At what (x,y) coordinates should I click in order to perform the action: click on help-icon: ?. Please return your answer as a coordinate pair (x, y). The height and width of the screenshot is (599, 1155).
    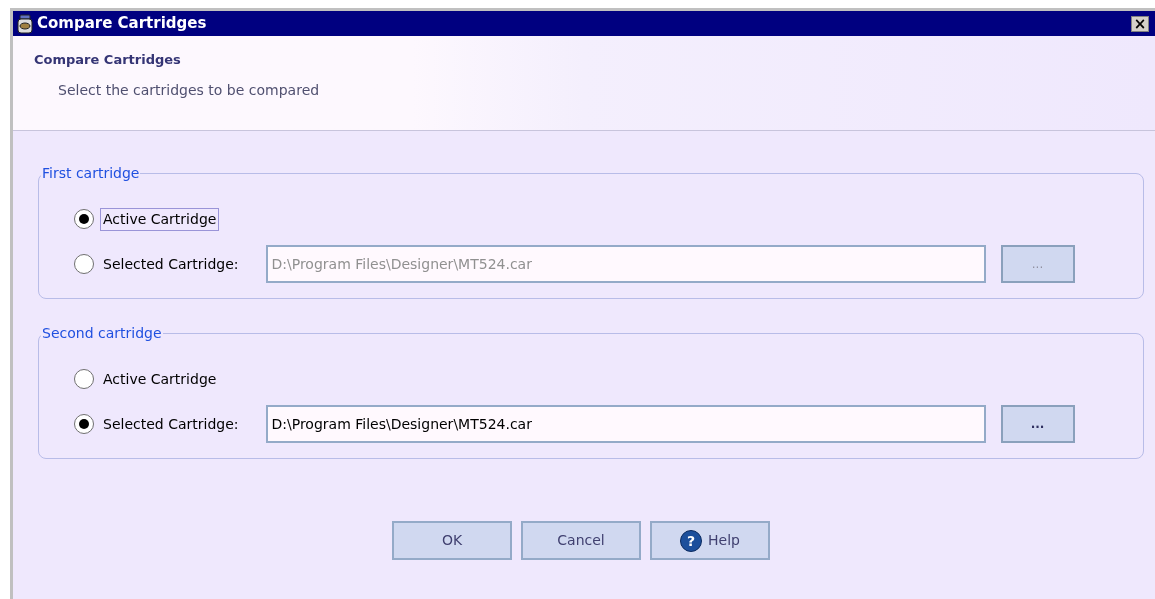
    Looking at the image, I should click on (691, 540).